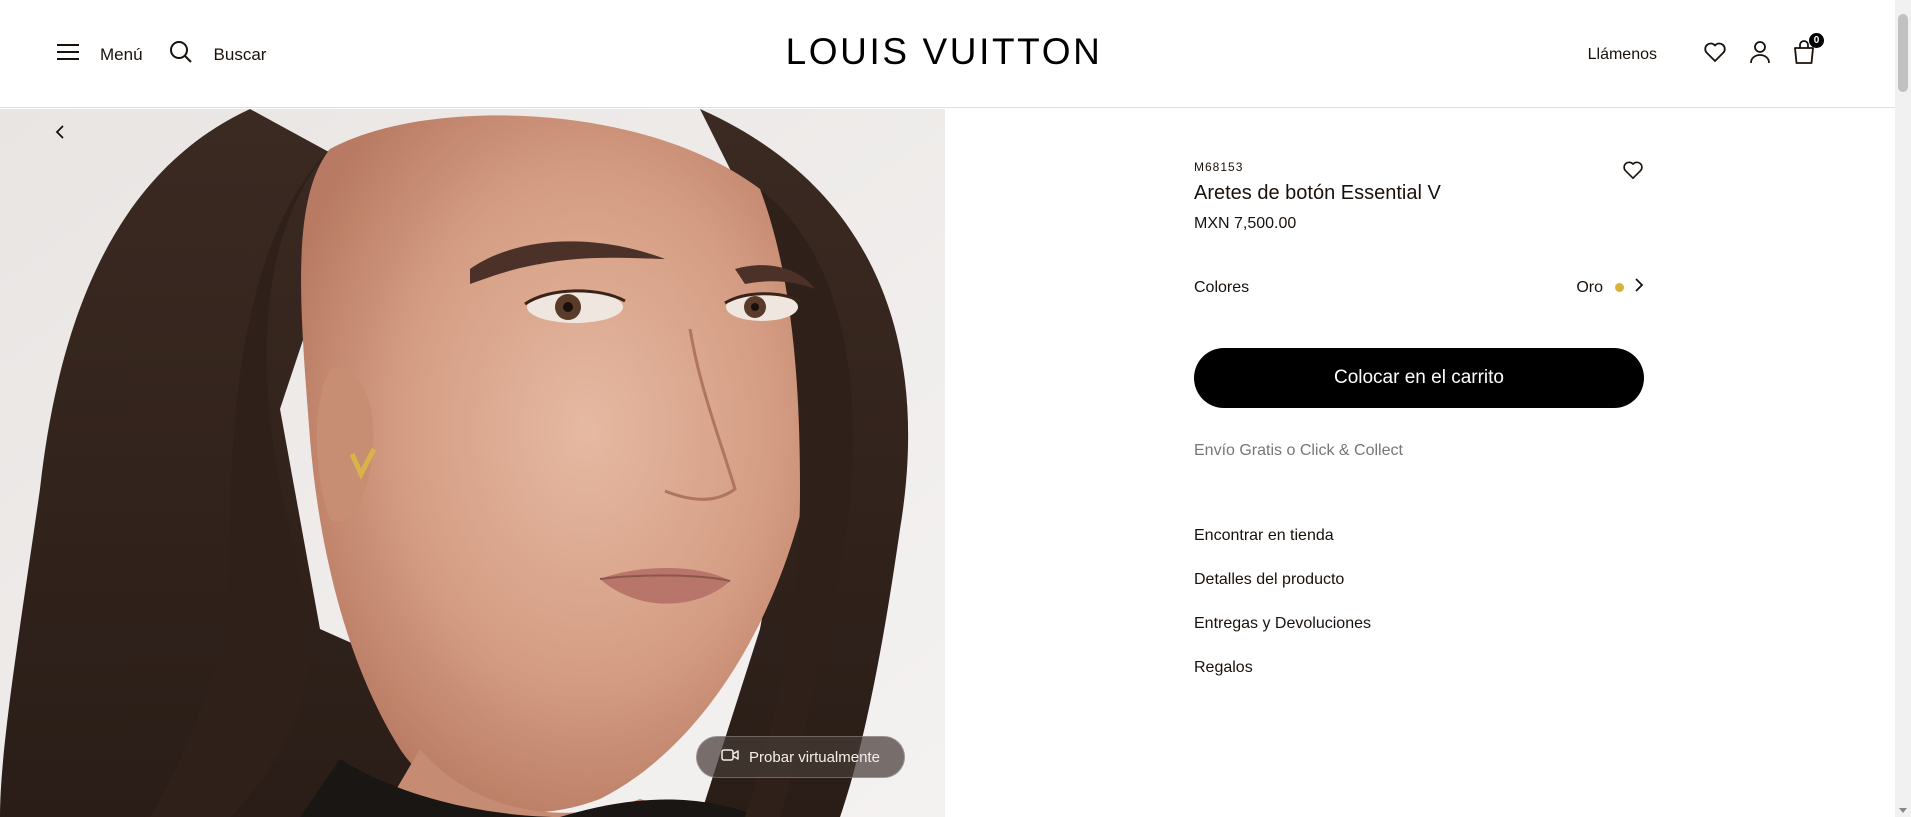 This screenshot has width=1911, height=817. Describe the element at coordinates (1219, 167) in the screenshot. I see `product-sku: M68153` at that location.